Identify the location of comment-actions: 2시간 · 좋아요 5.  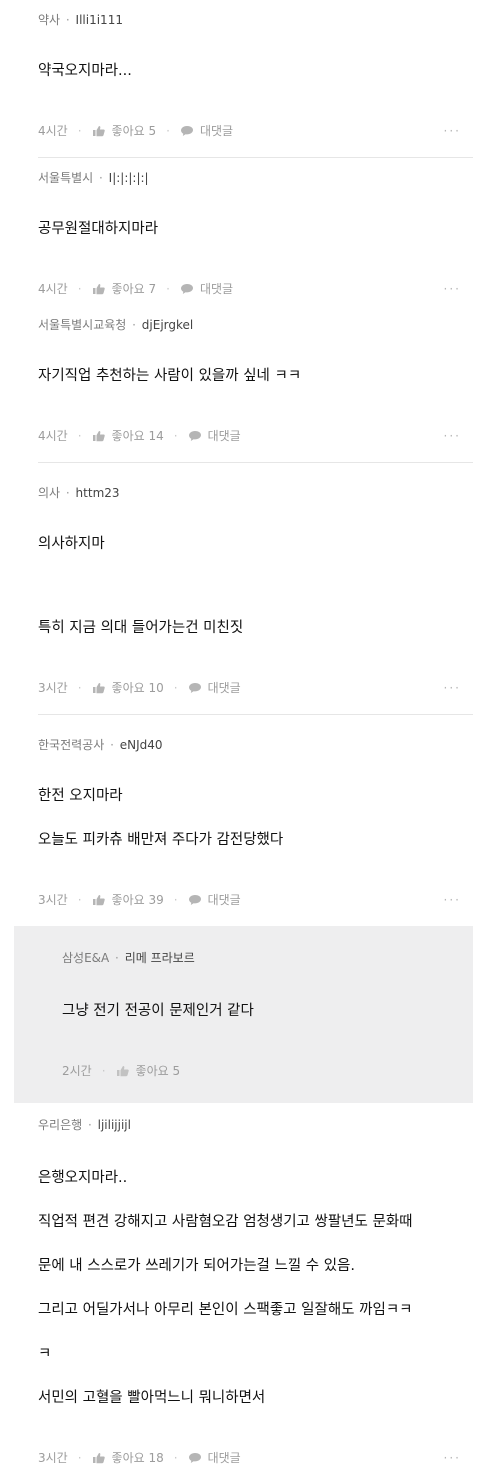
(121, 1070).